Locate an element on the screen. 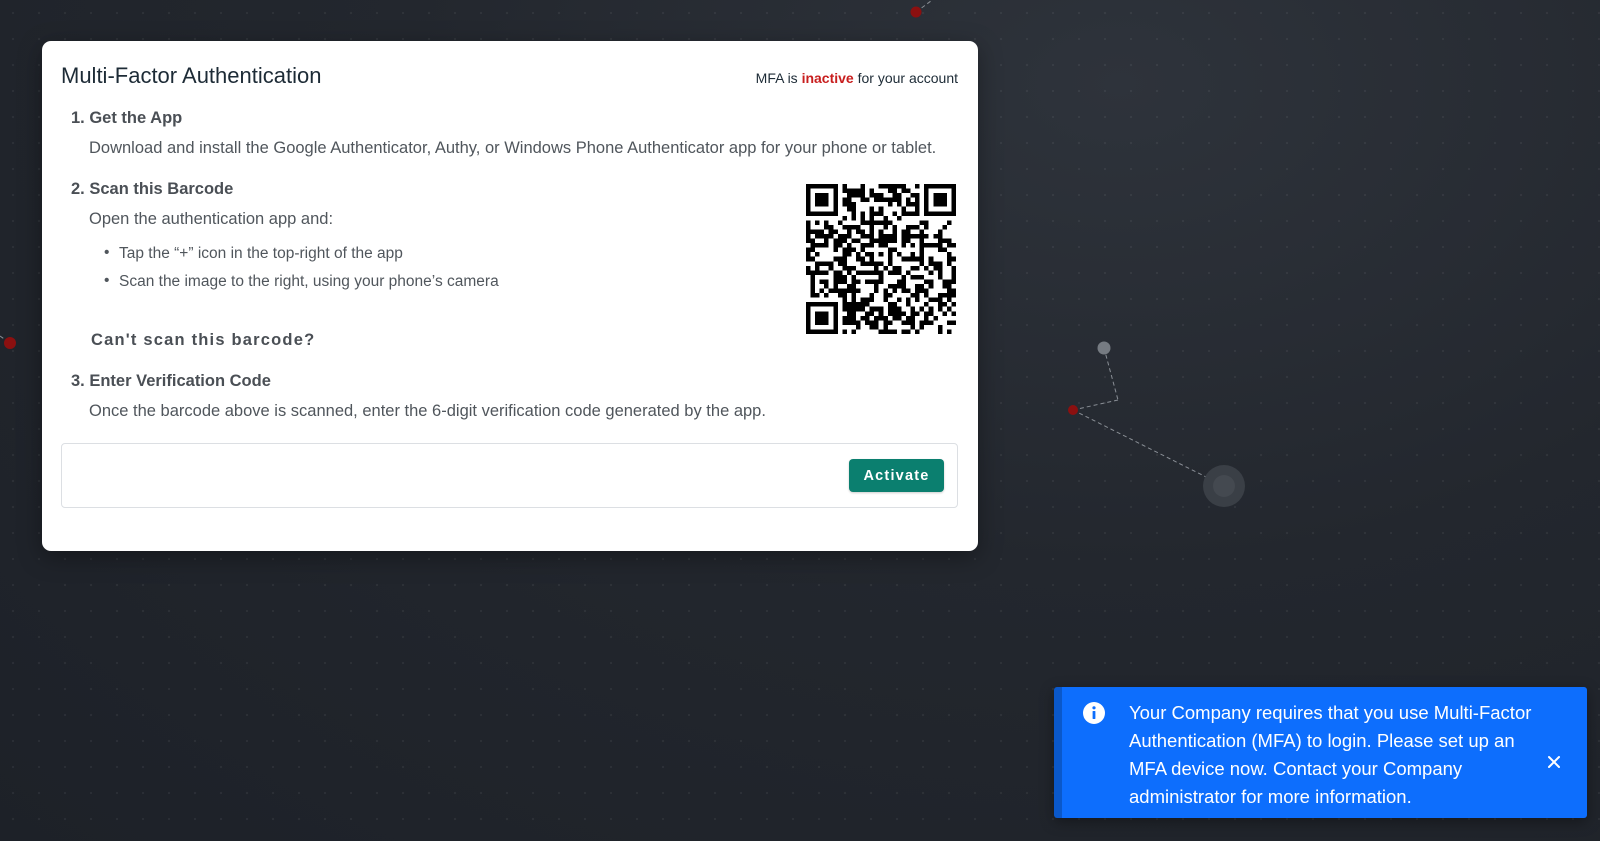  close-icon is located at coordinates (1554, 762).